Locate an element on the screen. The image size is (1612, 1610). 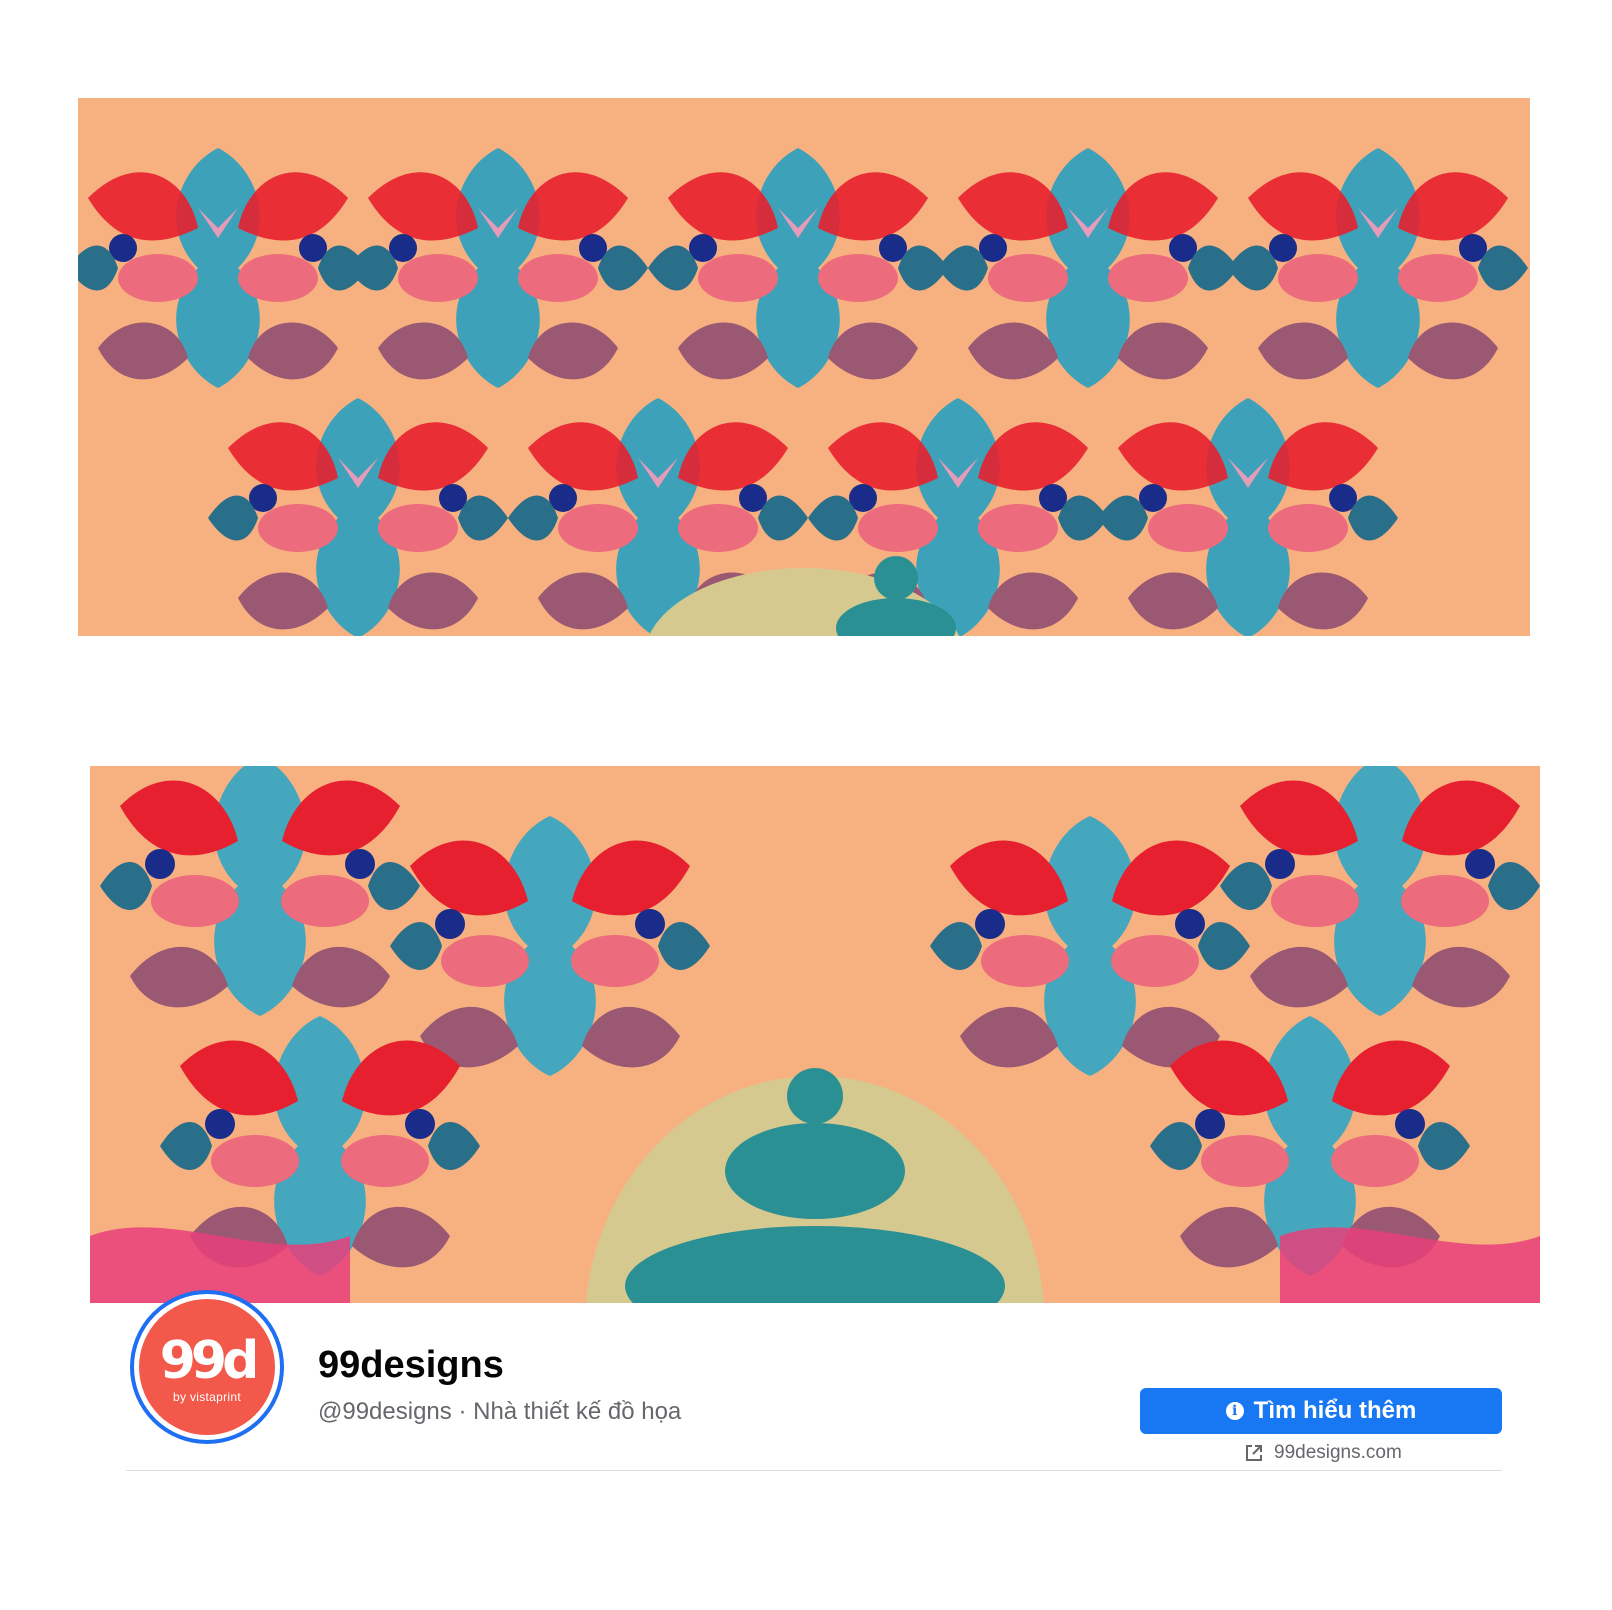
external-link-icon is located at coordinates (1254, 1453).